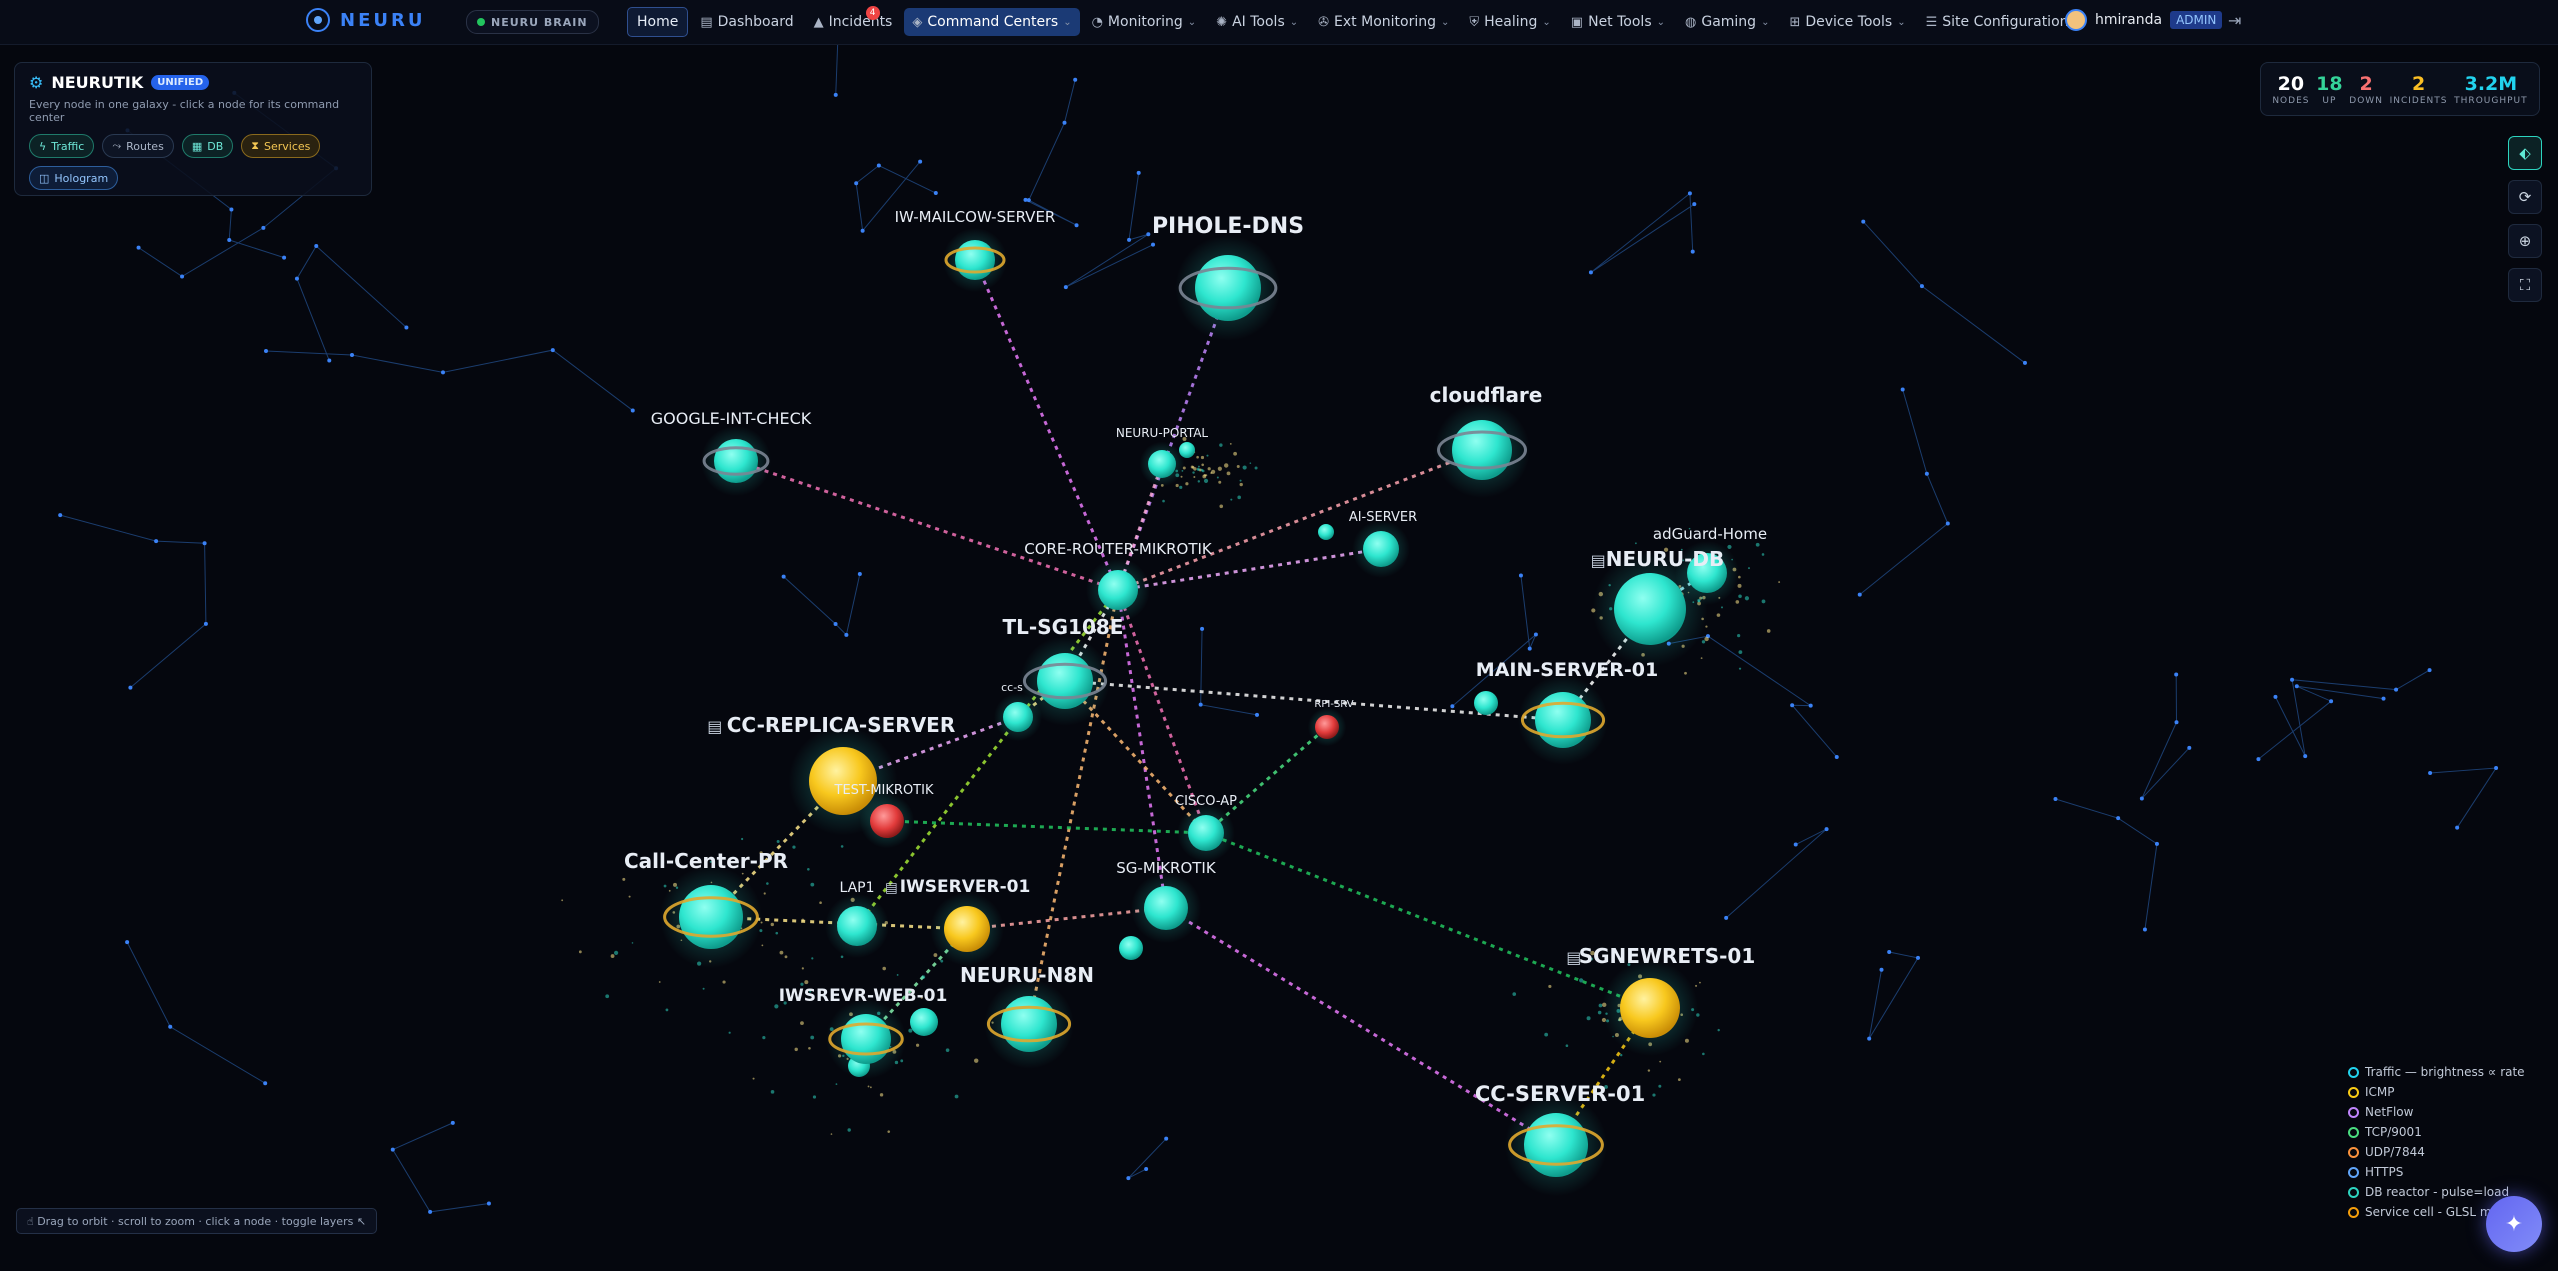 Image resolution: width=2558 pixels, height=1271 pixels. What do you see at coordinates (74, 178) in the screenshot?
I see `toggle-hologram: ◫ Hologram` at bounding box center [74, 178].